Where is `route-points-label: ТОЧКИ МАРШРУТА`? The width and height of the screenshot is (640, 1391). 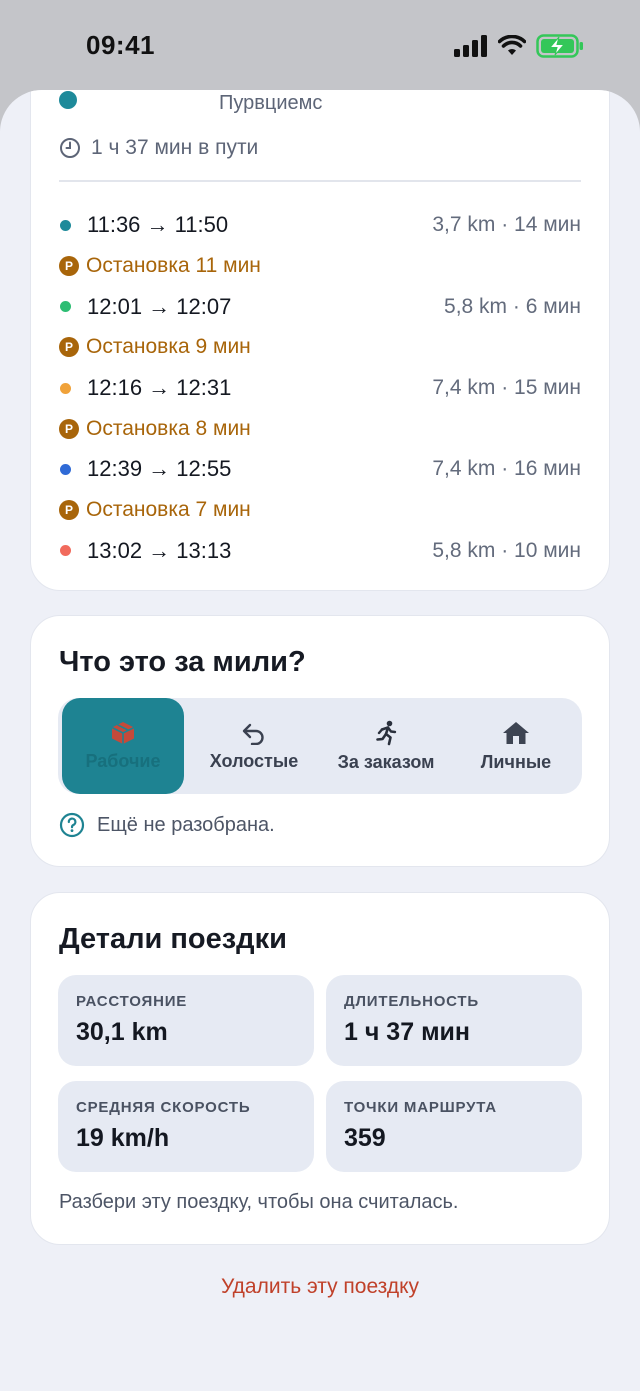
route-points-label: ТОЧКИ МАРШРУТА is located at coordinates (420, 1107).